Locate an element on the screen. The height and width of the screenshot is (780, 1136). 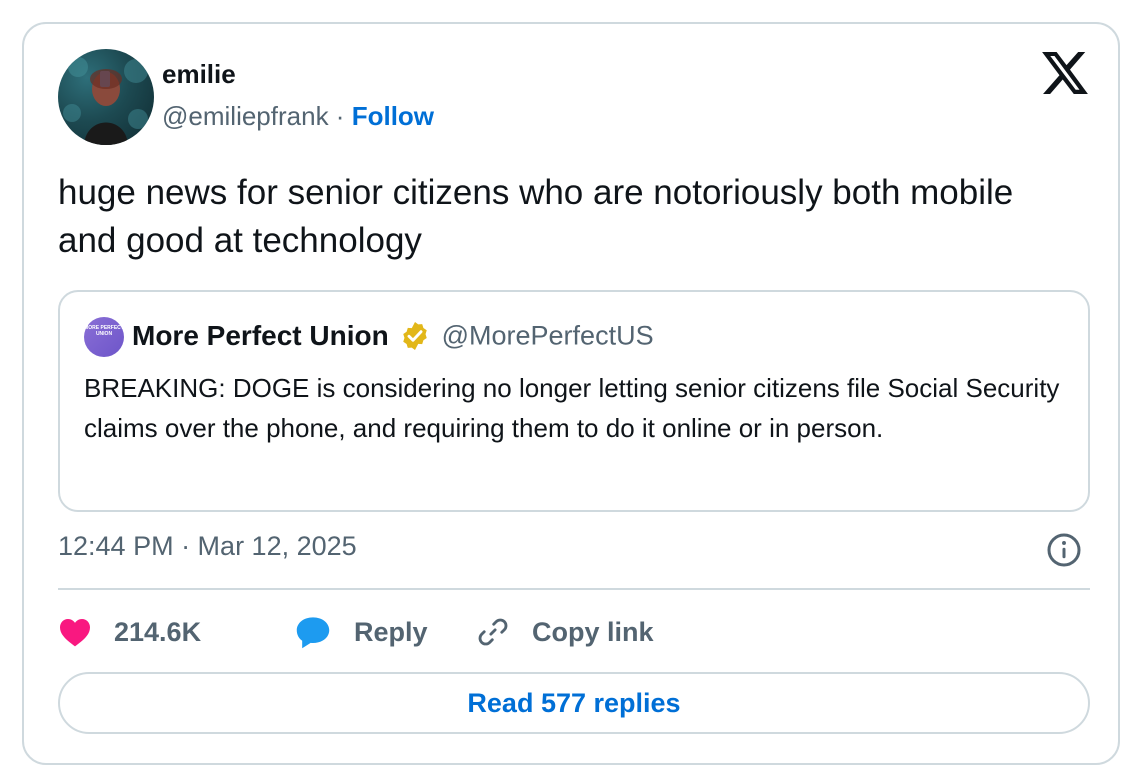
quoted-author-avatar: MORE PERFECT UNION is located at coordinates (104, 337).